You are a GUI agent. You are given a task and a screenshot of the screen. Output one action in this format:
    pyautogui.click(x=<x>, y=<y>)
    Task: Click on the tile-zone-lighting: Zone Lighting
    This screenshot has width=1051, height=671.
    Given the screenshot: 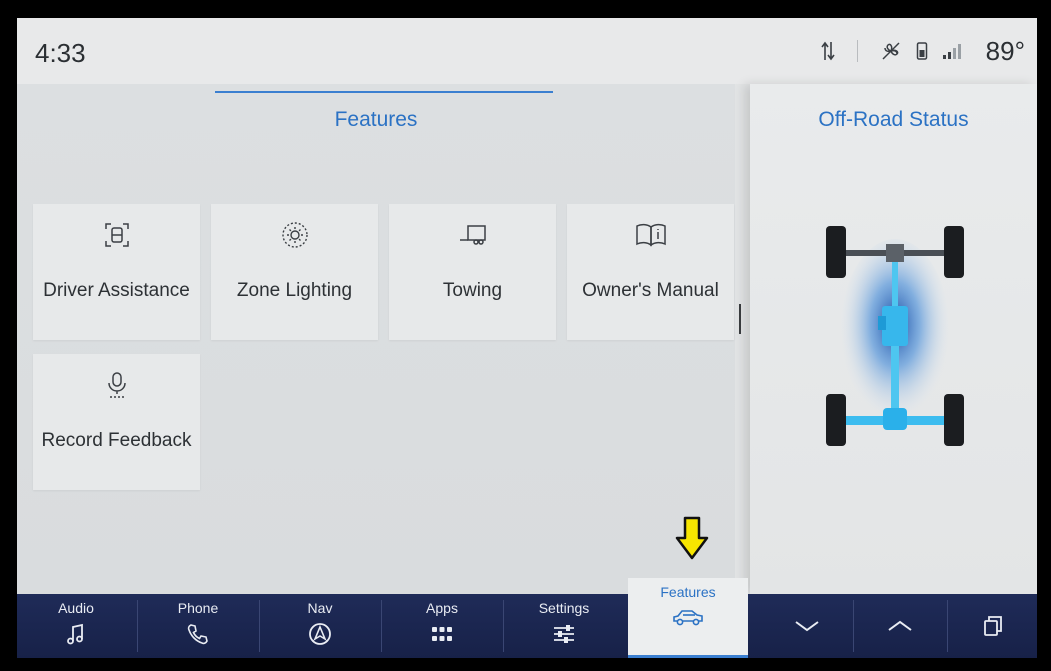 What is the action you would take?
    pyautogui.click(x=294, y=272)
    